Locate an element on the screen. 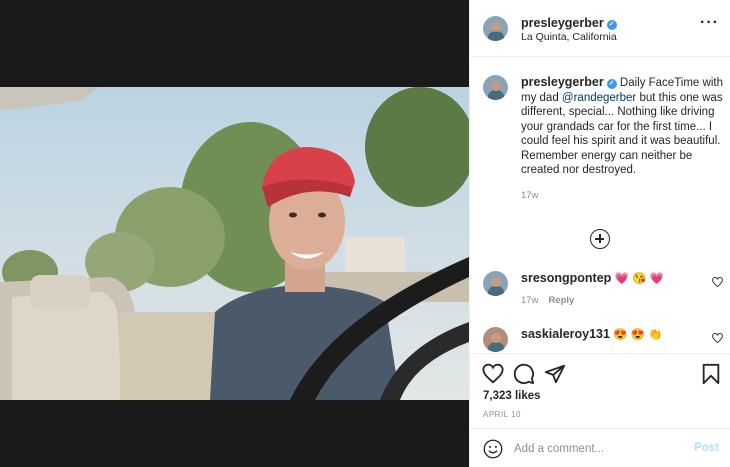  comment-icon is located at coordinates (524, 374).